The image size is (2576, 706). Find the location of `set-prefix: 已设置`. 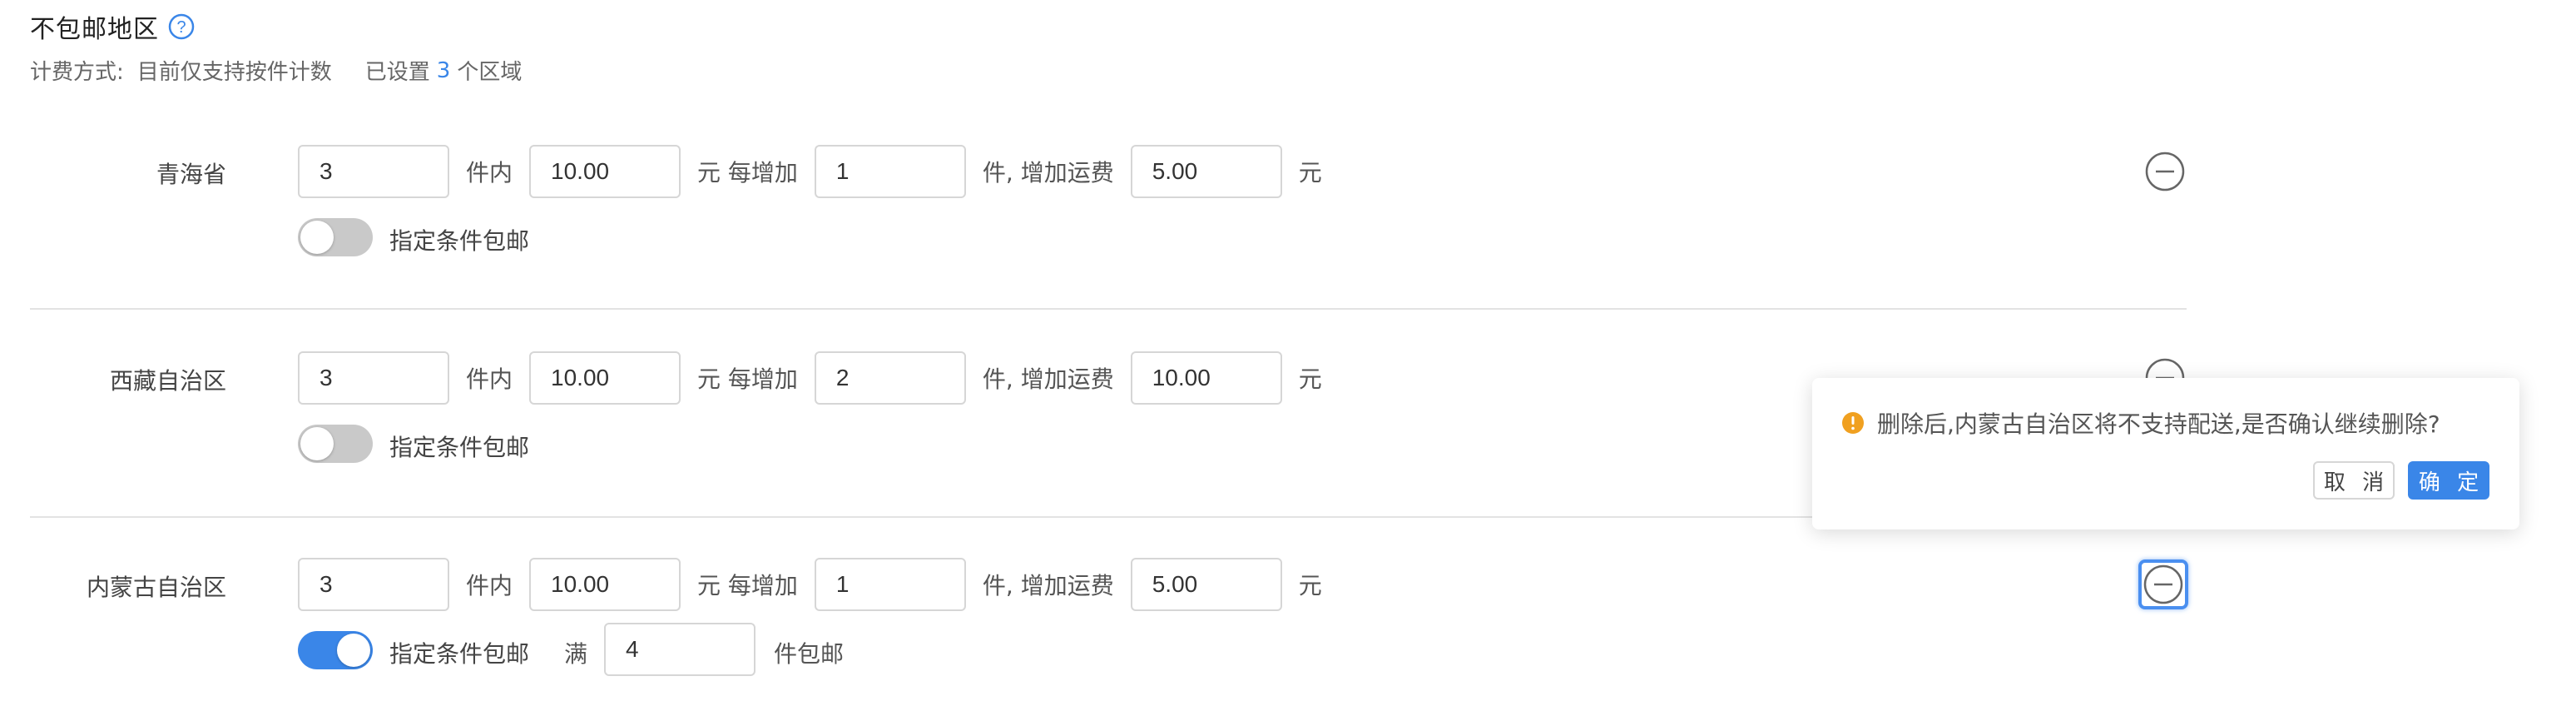

set-prefix: 已设置 is located at coordinates (397, 72).